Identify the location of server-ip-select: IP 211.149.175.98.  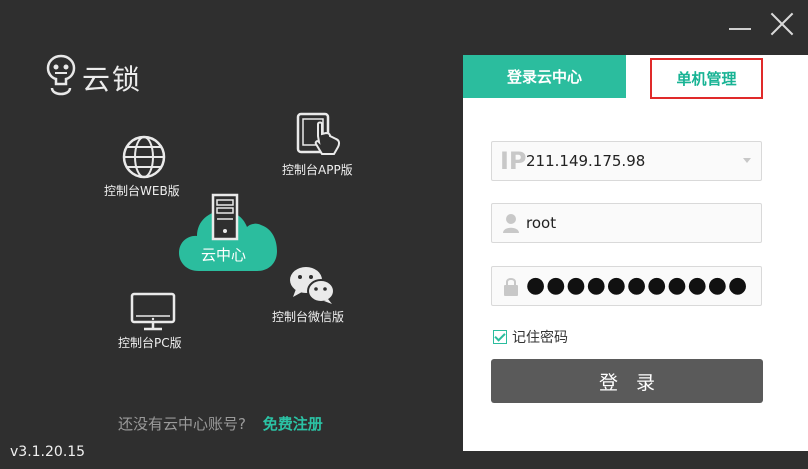
(626, 161).